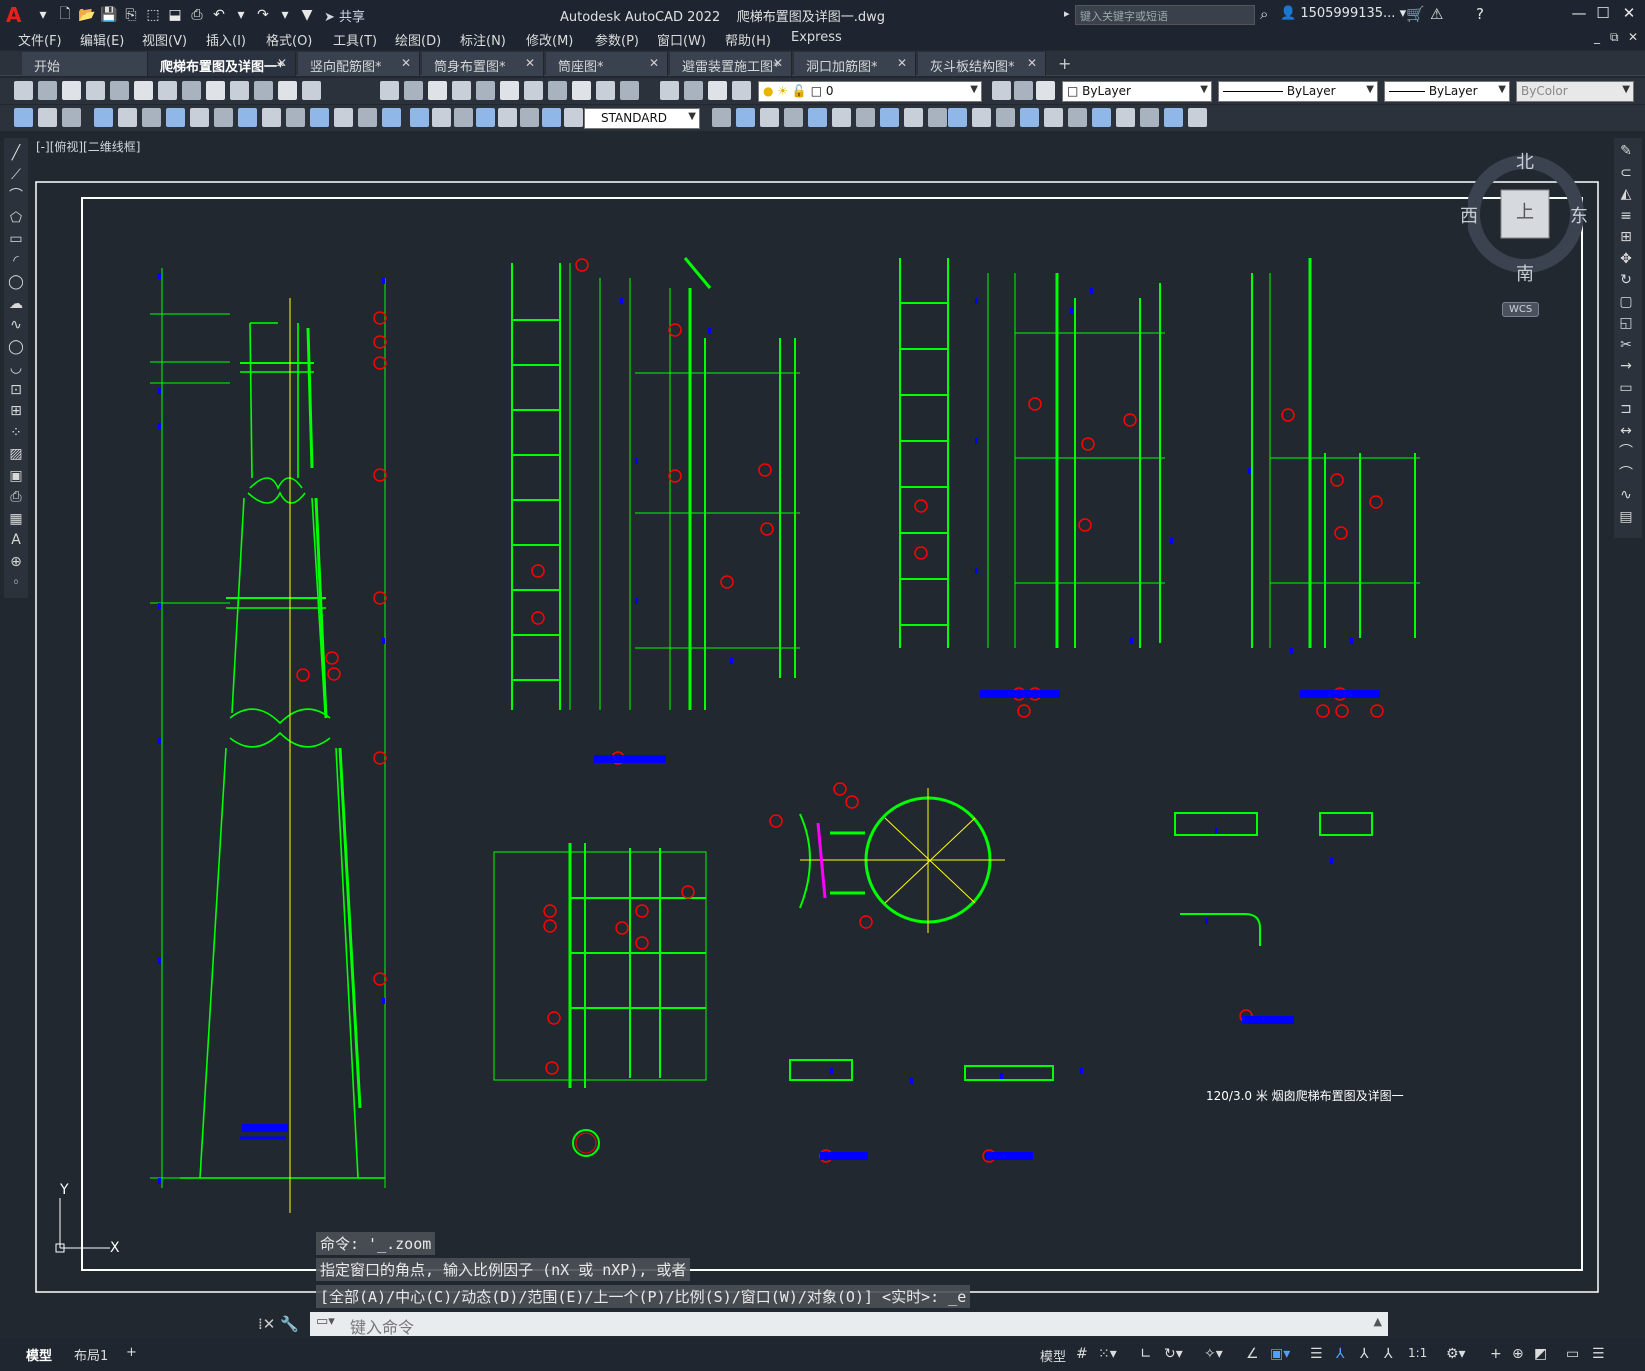 This screenshot has width=1645, height=1371. What do you see at coordinates (325, 1321) in the screenshot?
I see `command-history-icon: ▭▾` at bounding box center [325, 1321].